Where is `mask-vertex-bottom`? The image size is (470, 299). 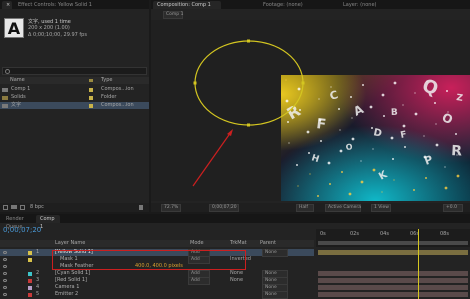
mask-vertex-bottom is located at coordinates (248, 125).